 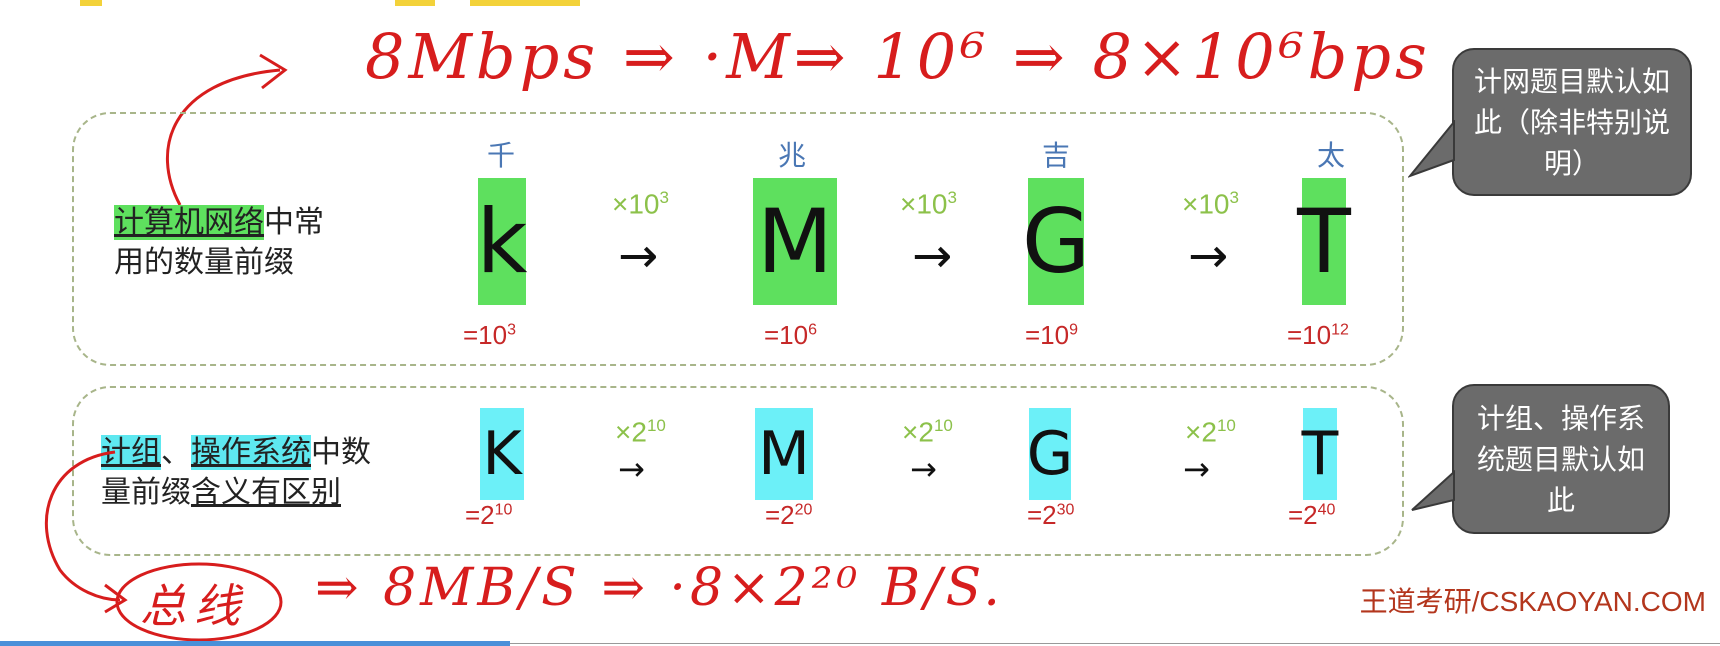 I want to click on arrow-G-to-T-binary: →, so click(x=1196, y=469).